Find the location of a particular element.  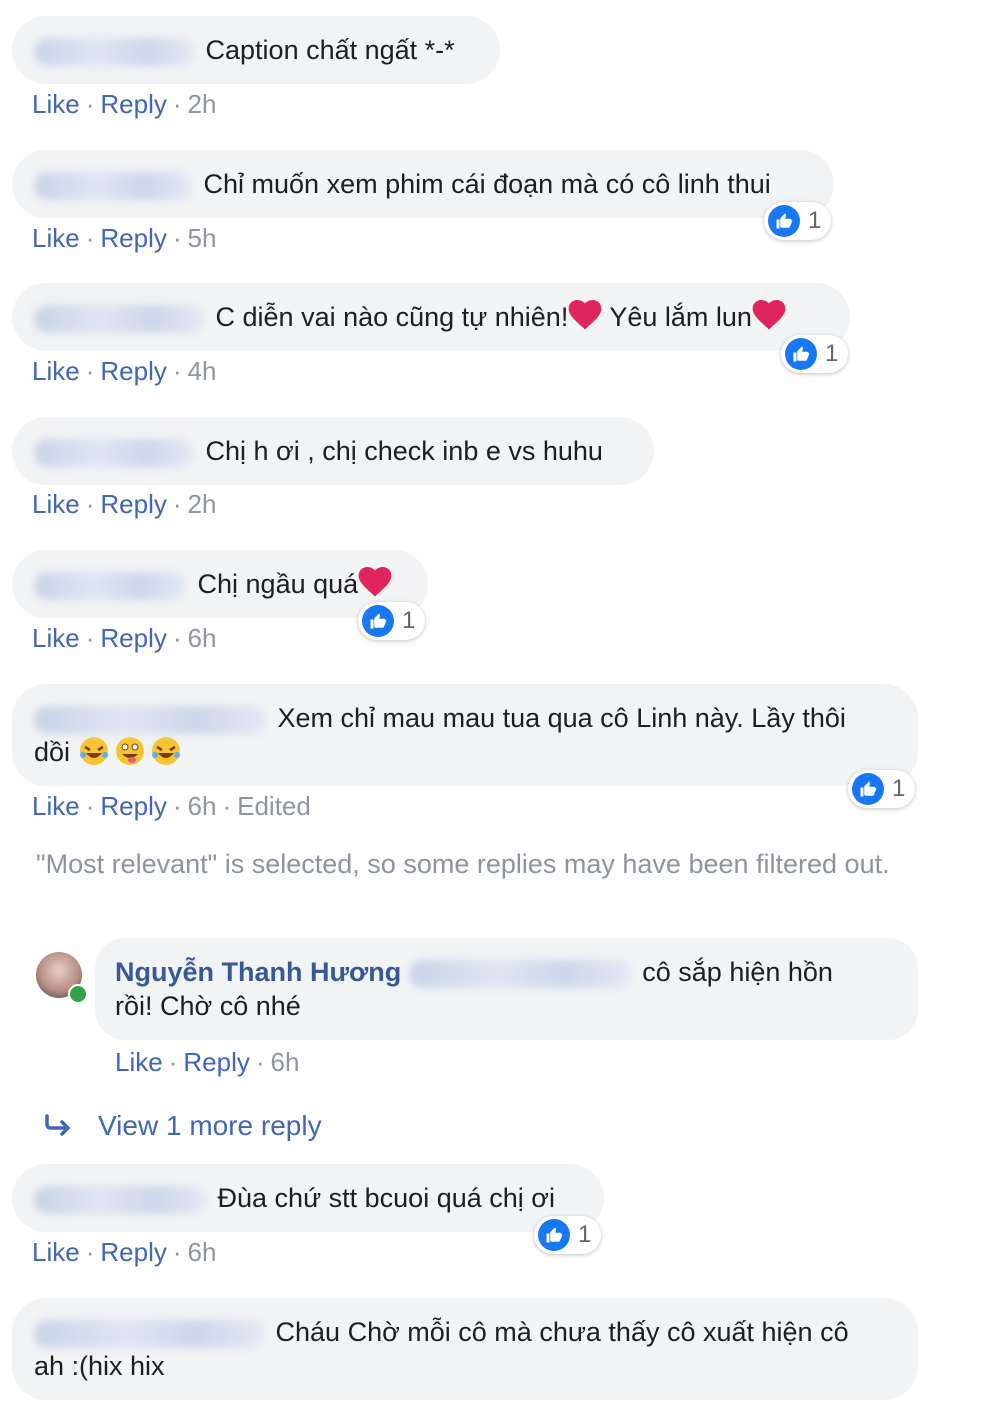

view-more-replies-link: View 1 more reply is located at coordinates (183, 1126).